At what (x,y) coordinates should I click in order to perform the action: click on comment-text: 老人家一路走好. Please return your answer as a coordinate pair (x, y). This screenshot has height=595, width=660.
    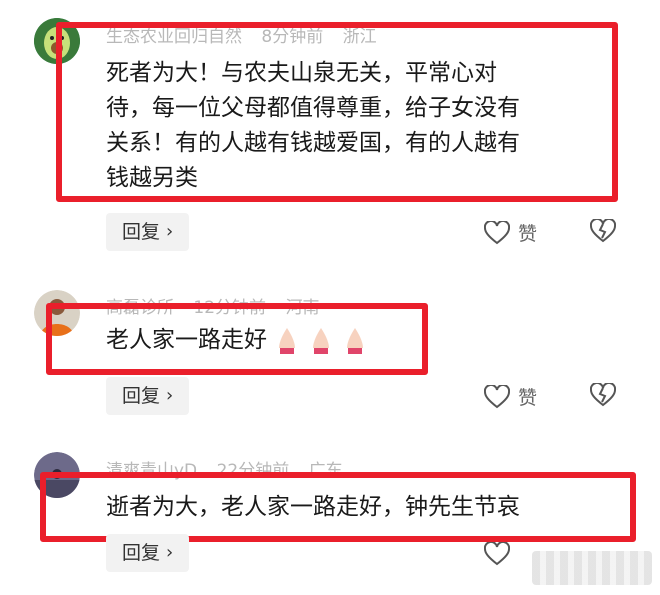
    Looking at the image, I should click on (237, 340).